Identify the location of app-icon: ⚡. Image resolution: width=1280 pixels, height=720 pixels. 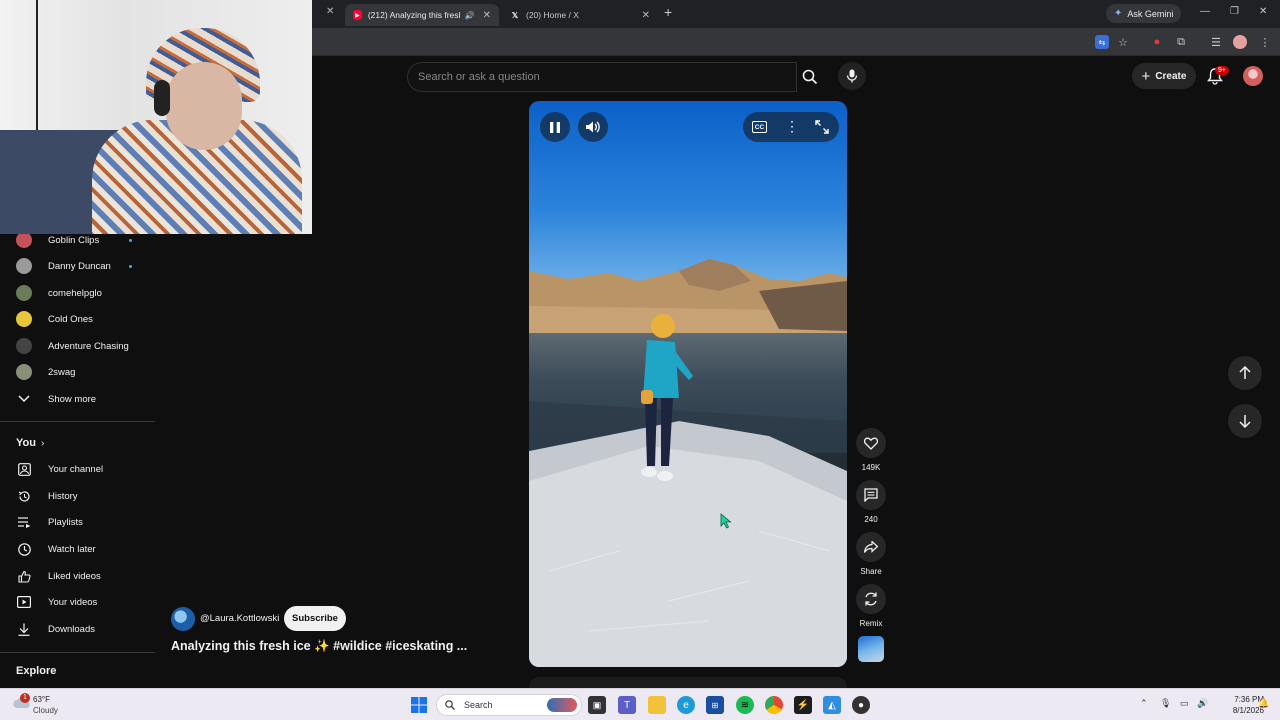
(803, 705).